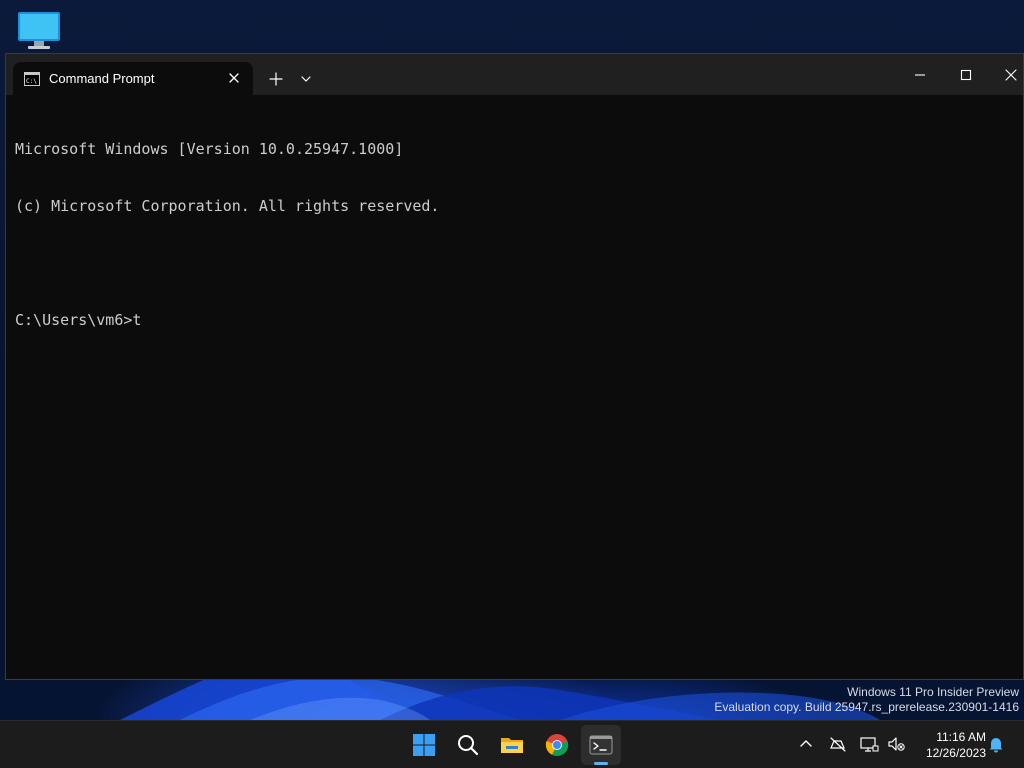 Image resolution: width=1024 pixels, height=768 pixels. I want to click on clock-date: 12/26/2023, so click(955, 753).